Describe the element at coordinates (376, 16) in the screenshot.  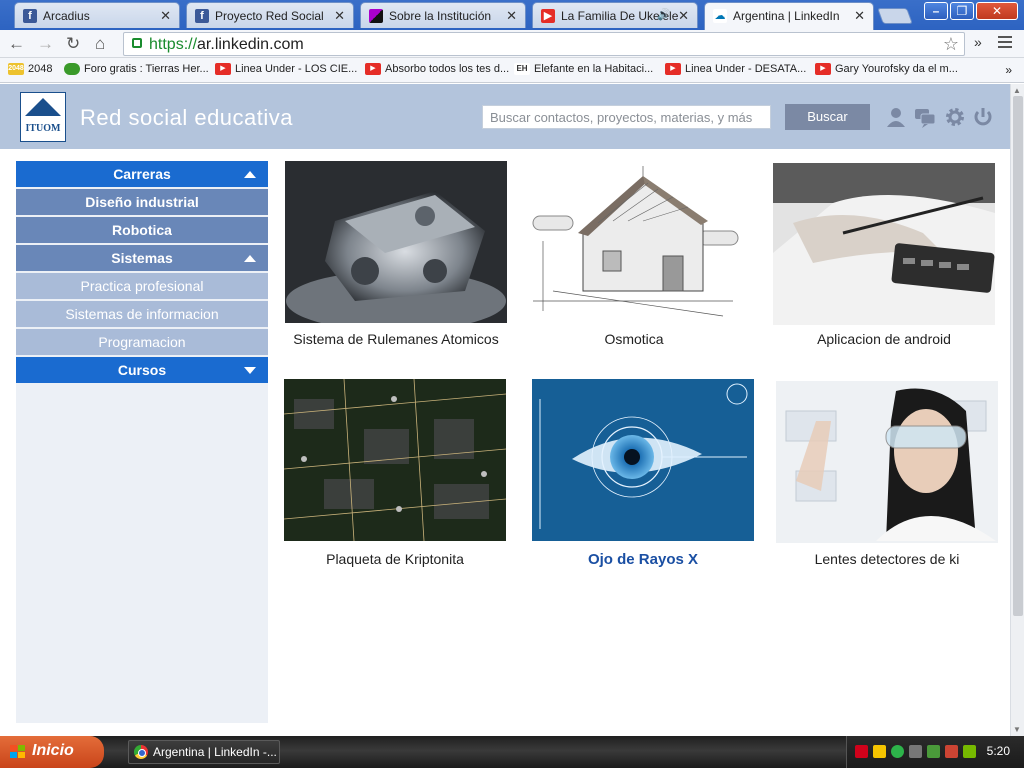
I see `site-icon` at that location.